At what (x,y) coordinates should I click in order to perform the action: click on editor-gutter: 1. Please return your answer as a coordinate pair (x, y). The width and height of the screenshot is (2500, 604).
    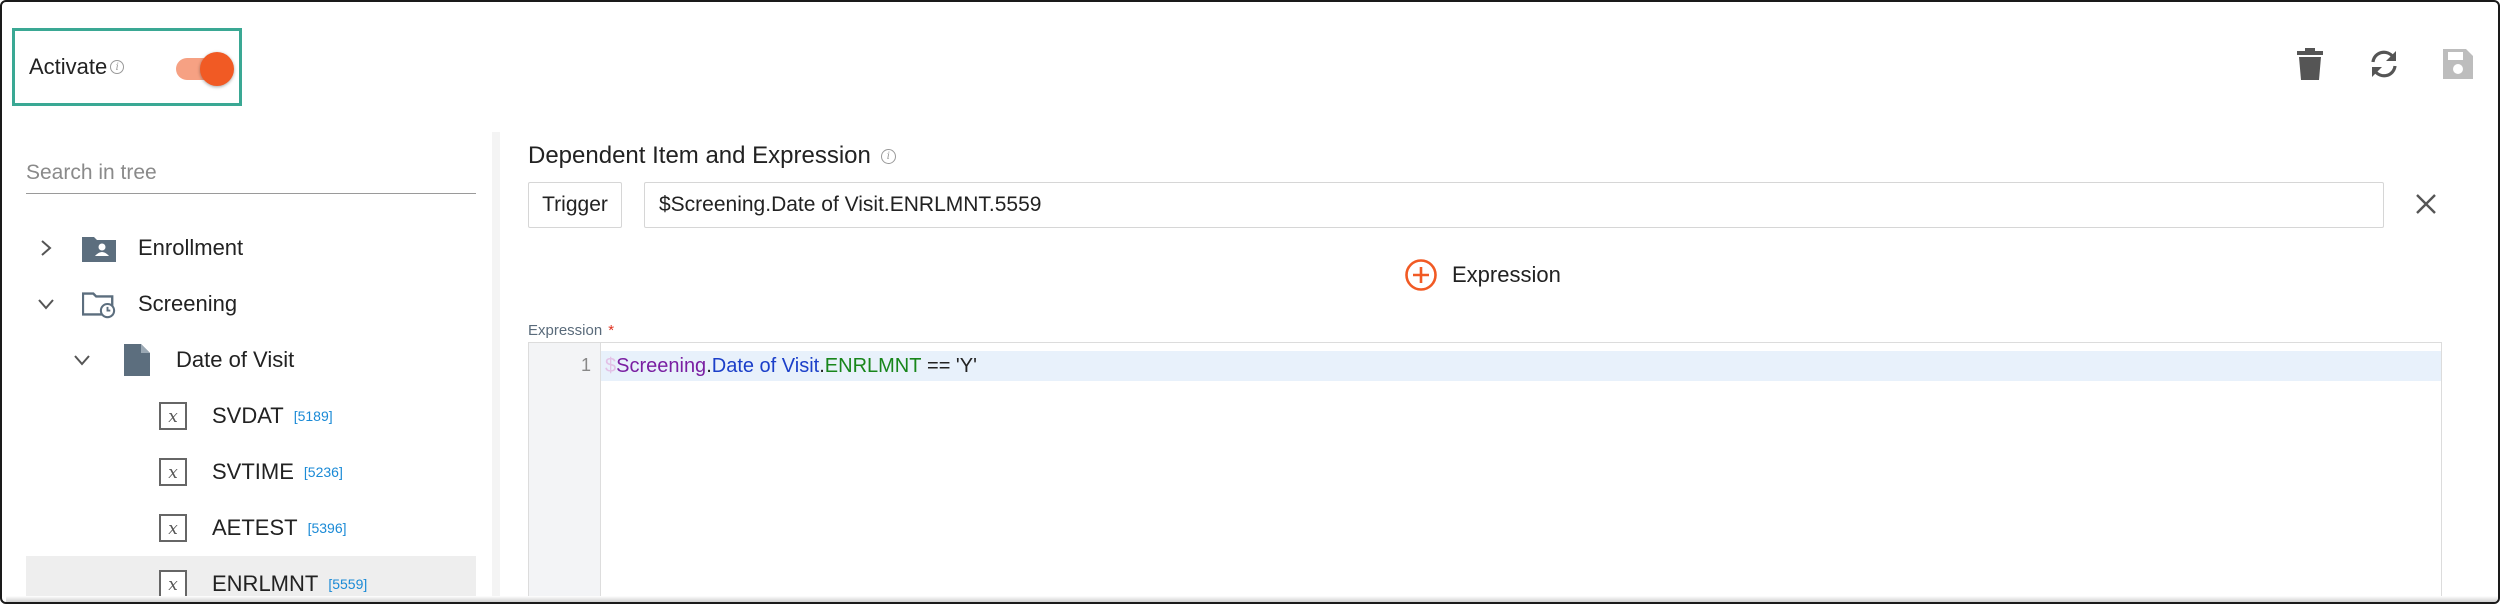
    Looking at the image, I should click on (565, 472).